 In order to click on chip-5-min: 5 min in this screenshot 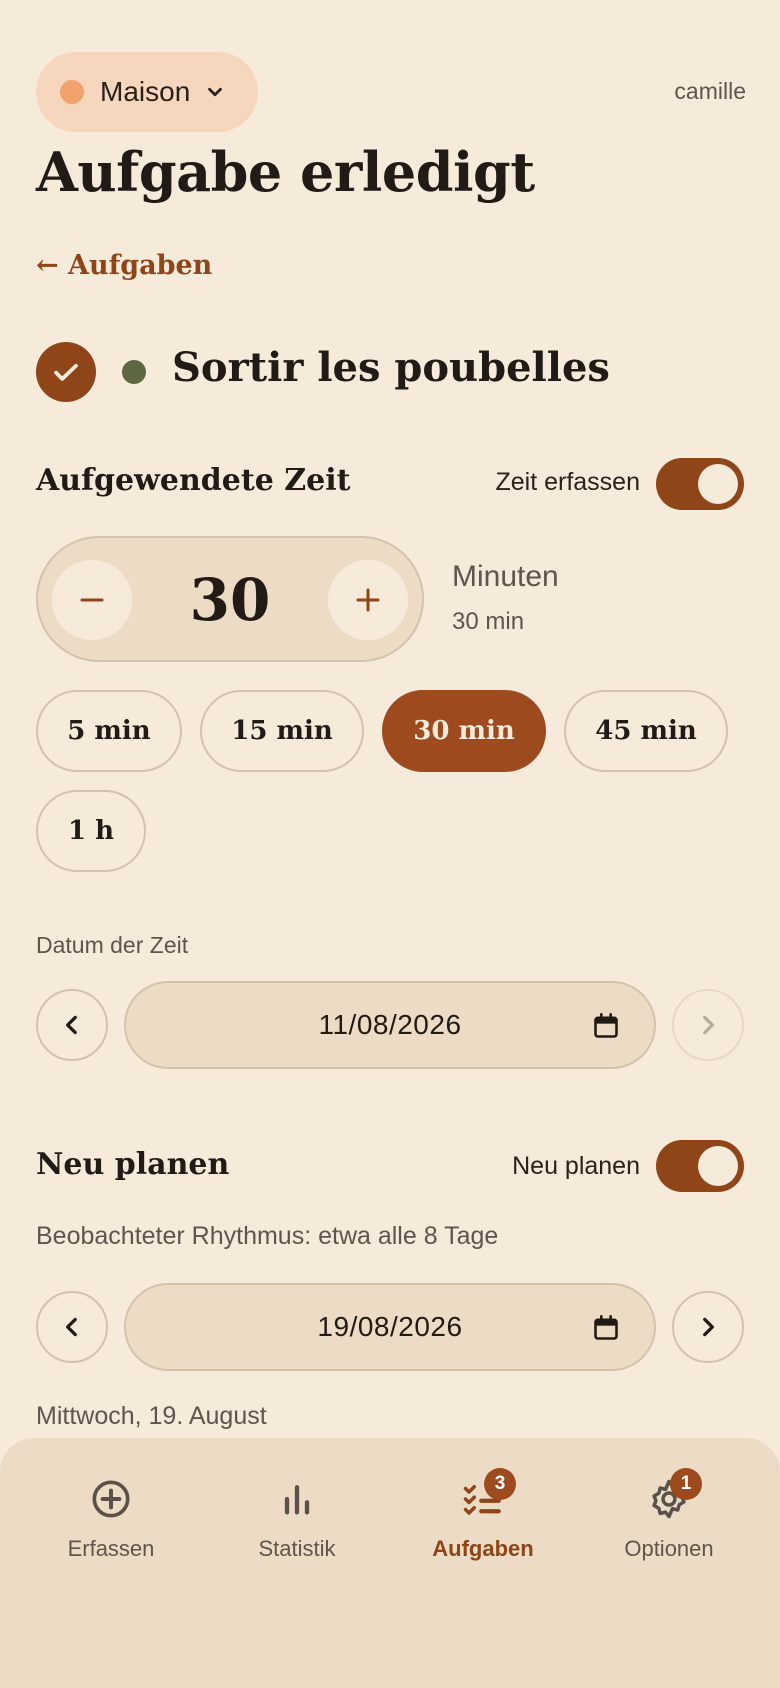, I will do `click(109, 731)`.